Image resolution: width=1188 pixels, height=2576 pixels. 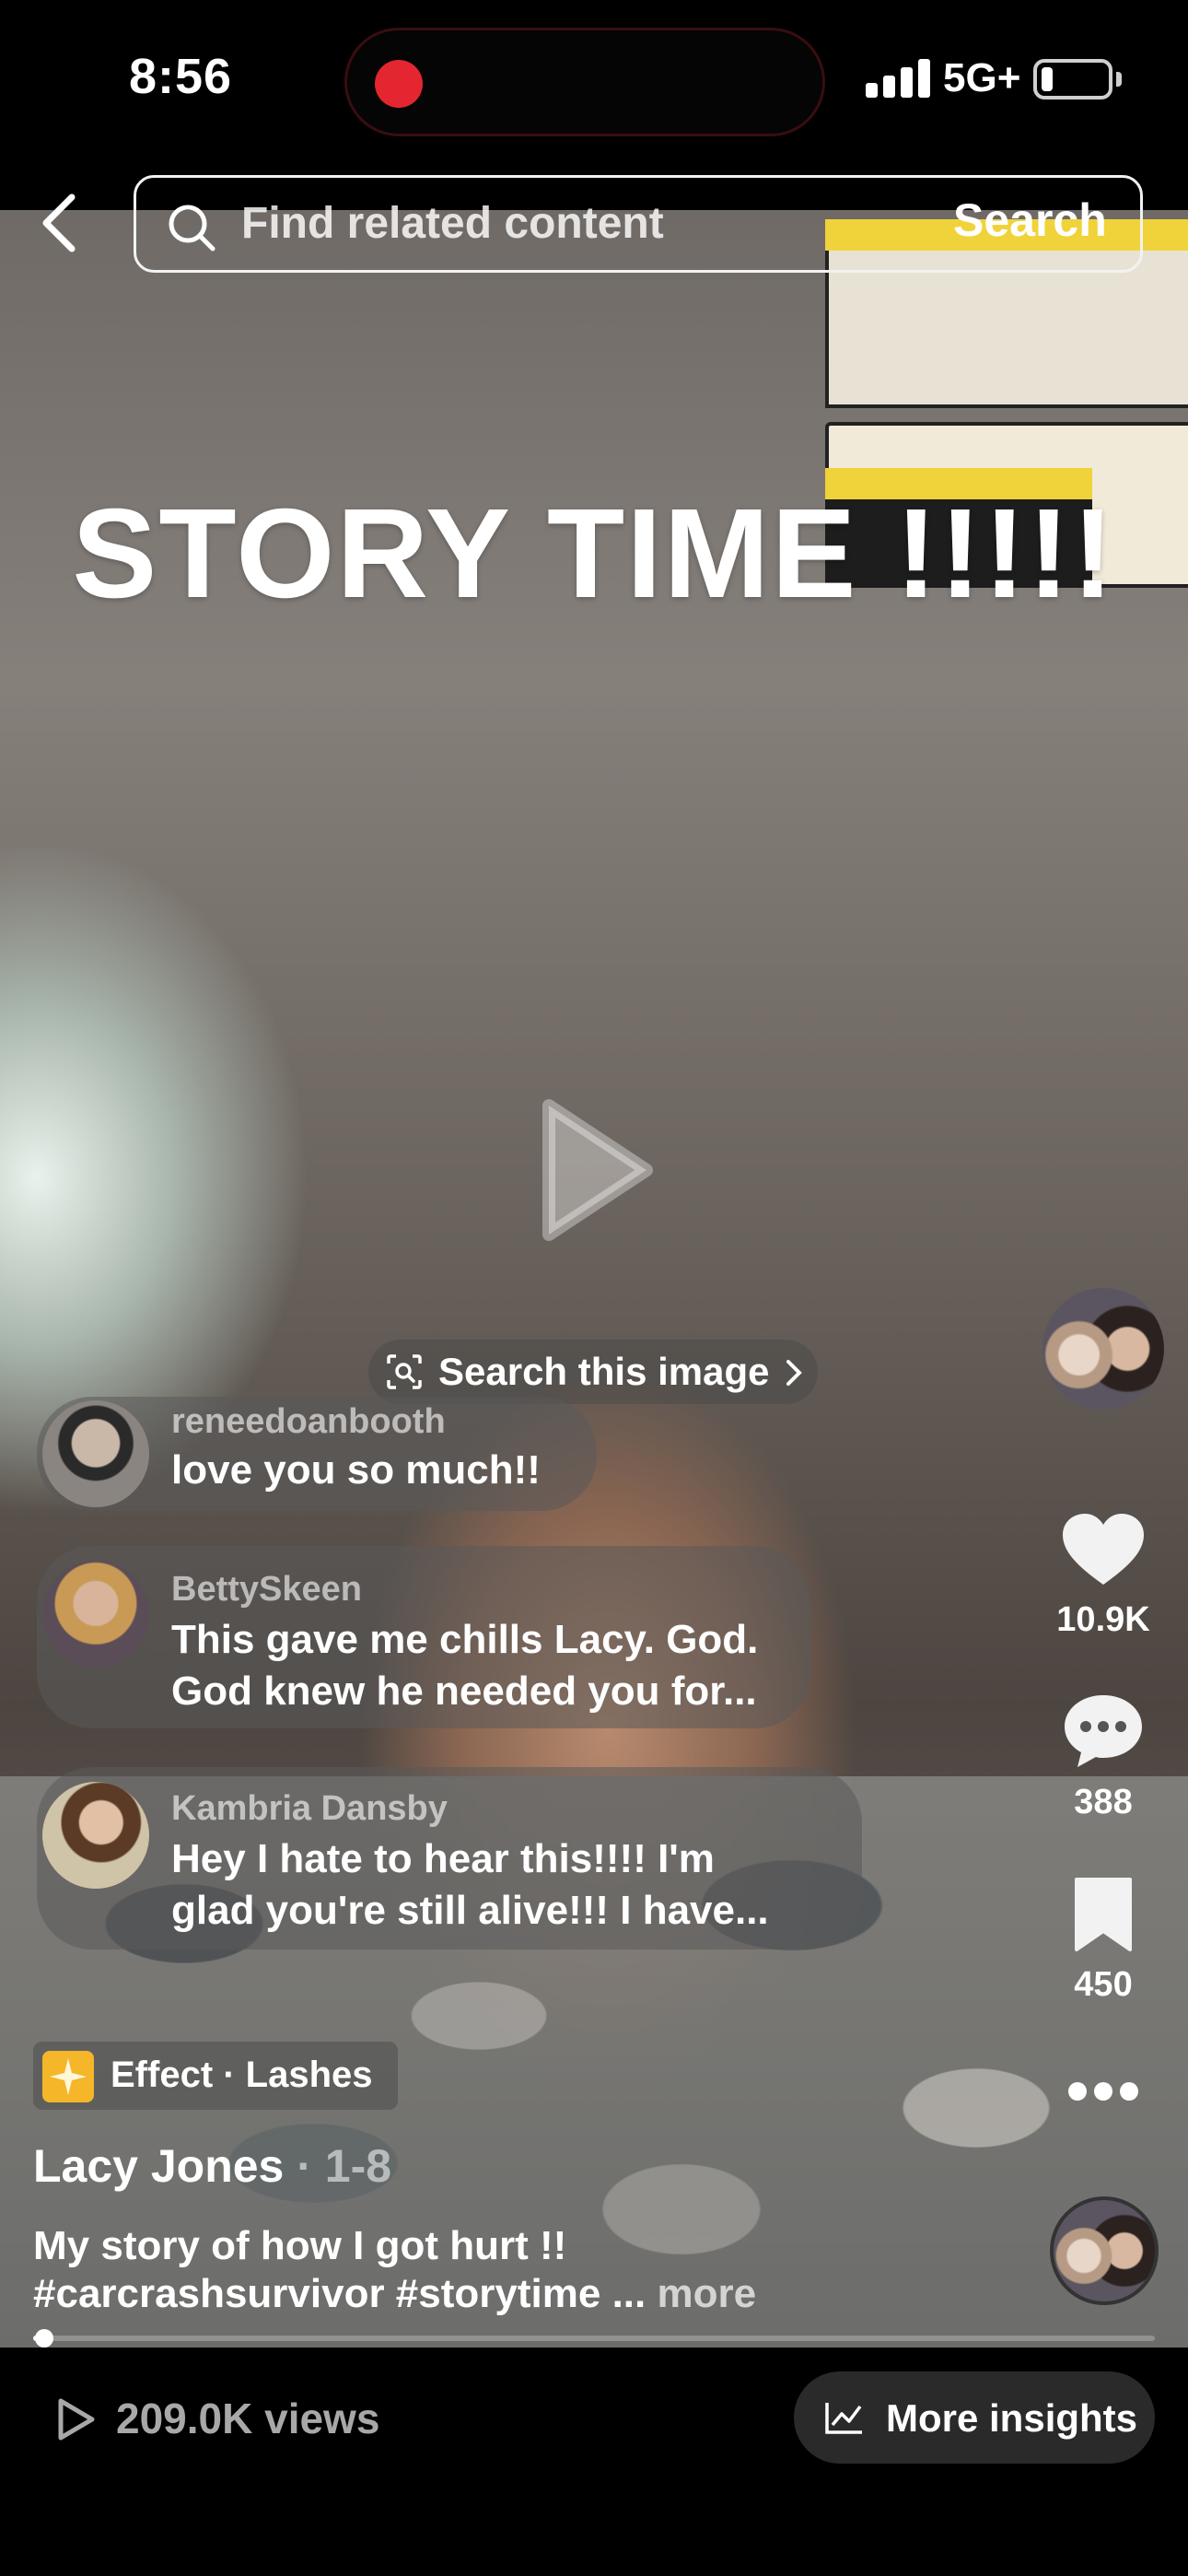 I want to click on heart-icon, so click(x=1103, y=1549).